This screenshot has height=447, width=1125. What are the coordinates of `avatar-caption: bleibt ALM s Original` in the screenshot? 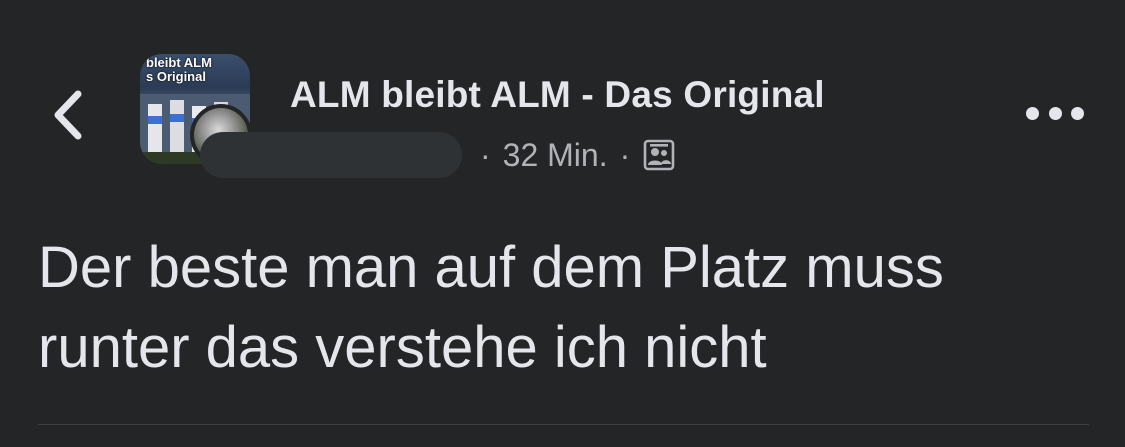 It's located at (179, 69).